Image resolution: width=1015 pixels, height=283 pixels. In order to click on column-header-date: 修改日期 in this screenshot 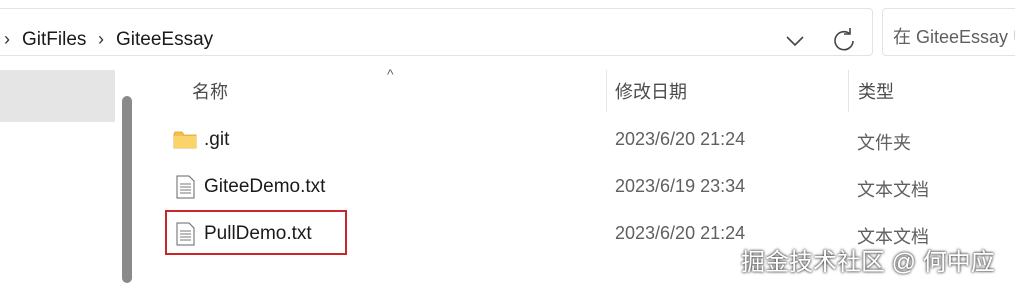, I will do `click(651, 91)`.